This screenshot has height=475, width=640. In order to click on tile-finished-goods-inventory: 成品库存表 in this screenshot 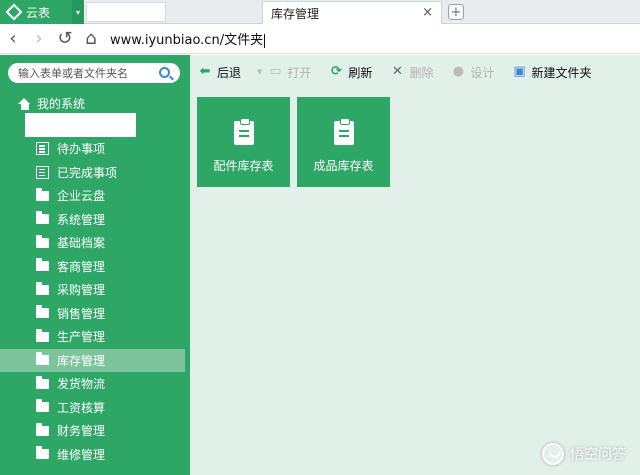, I will do `click(343, 142)`.